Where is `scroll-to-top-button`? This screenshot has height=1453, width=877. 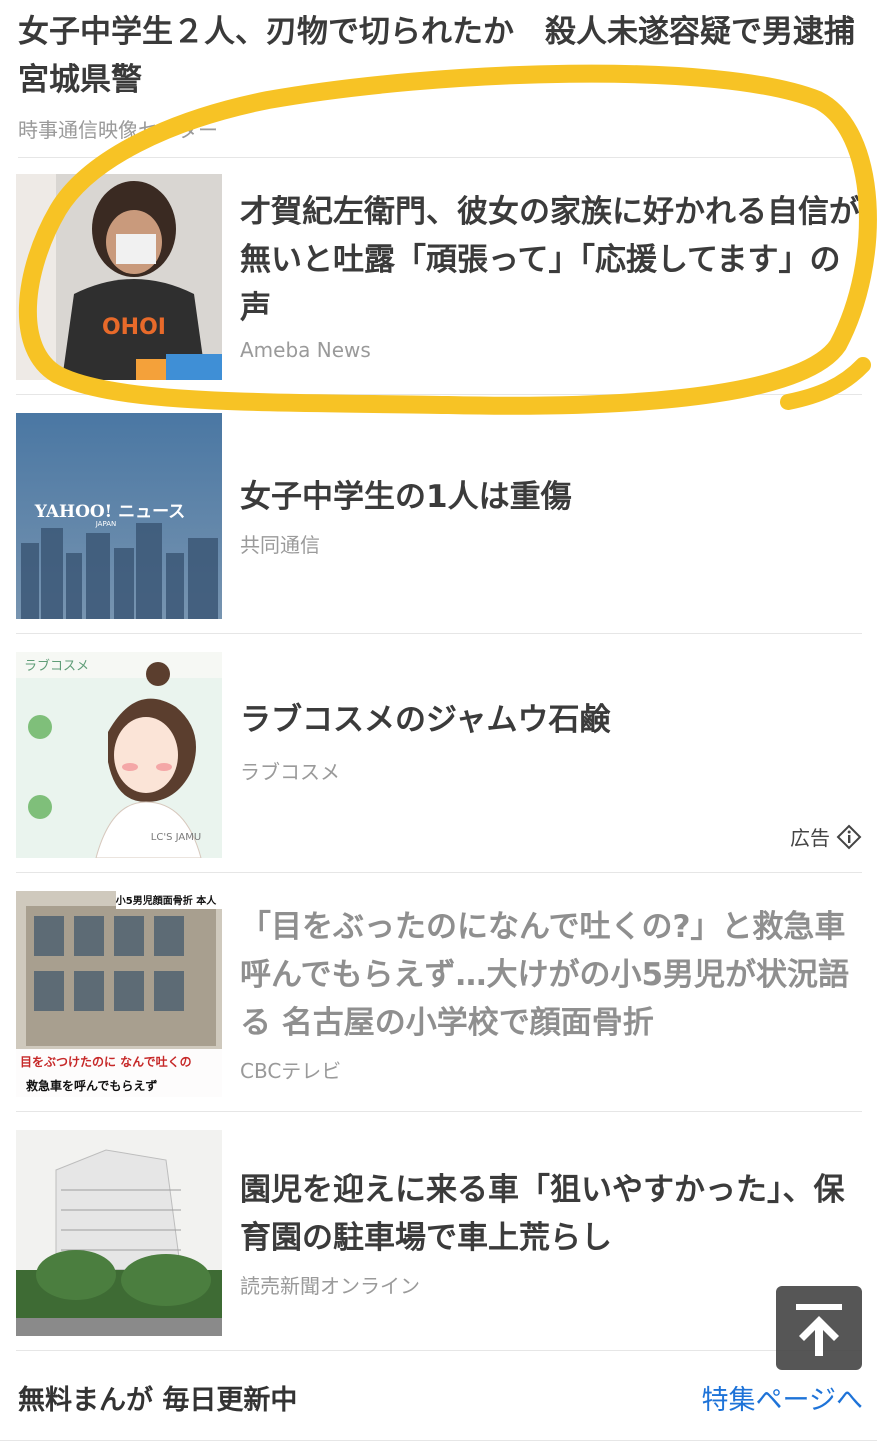 scroll-to-top-button is located at coordinates (819, 1328).